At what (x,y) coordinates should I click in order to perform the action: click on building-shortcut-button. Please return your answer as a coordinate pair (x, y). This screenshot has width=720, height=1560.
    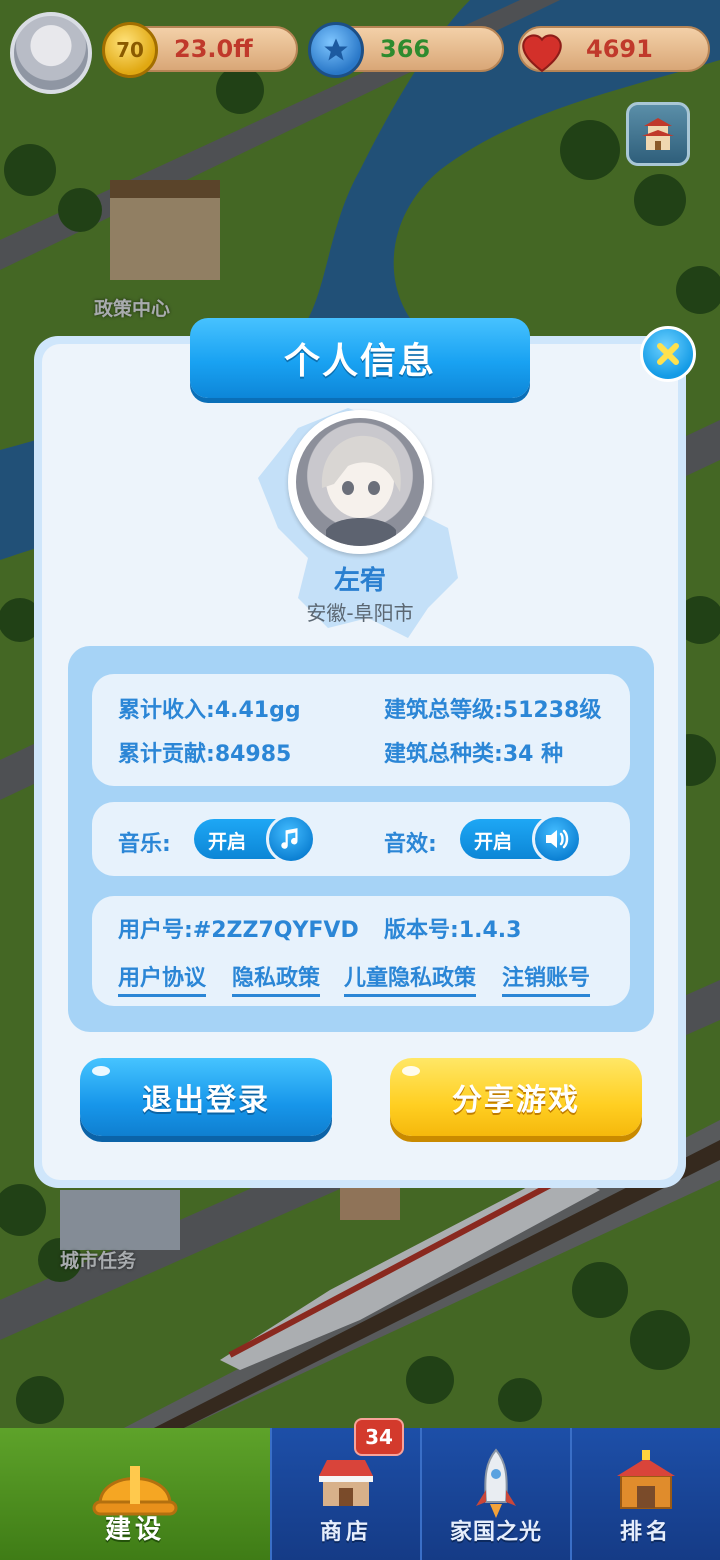
    Looking at the image, I should click on (658, 134).